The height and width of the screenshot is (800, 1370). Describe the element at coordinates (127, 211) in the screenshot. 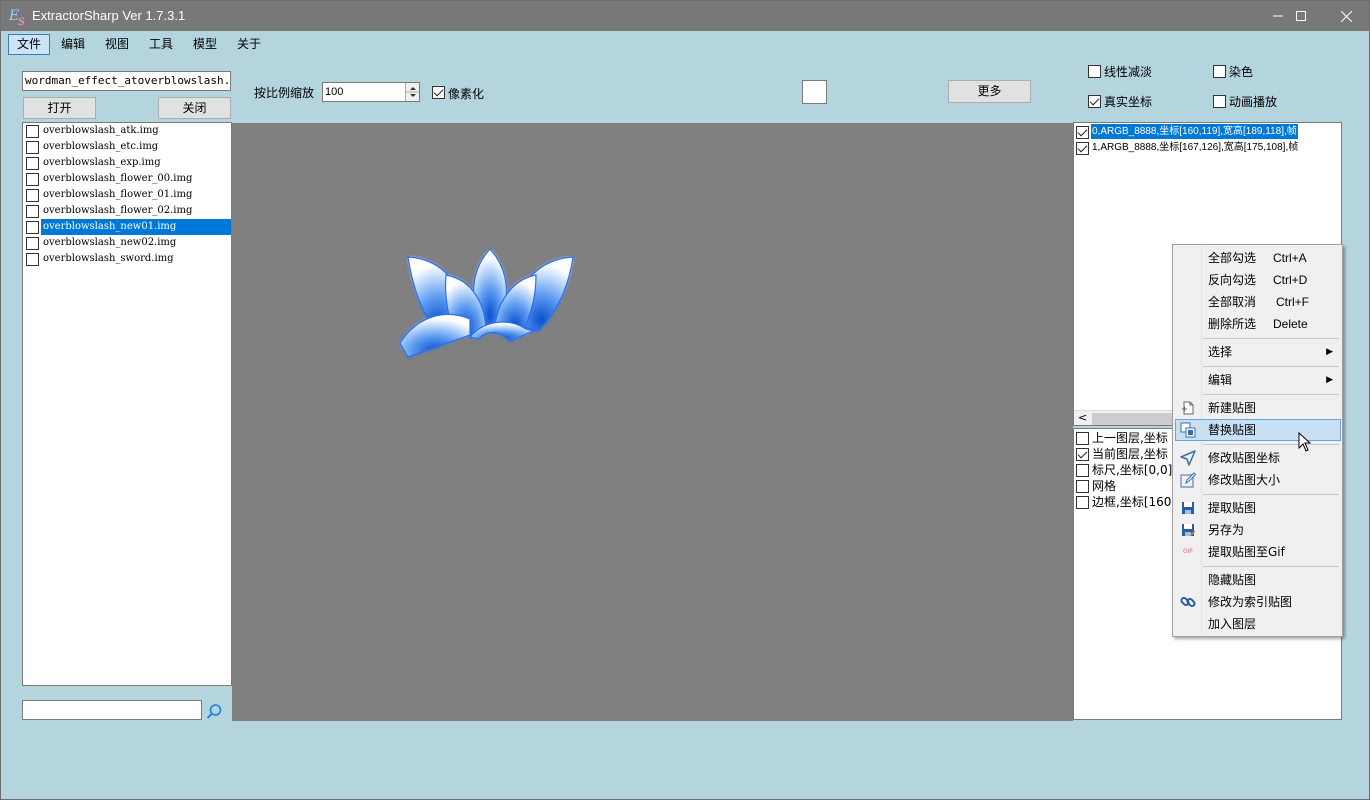

I see `list-item: overblowslash_flower_02.img` at that location.